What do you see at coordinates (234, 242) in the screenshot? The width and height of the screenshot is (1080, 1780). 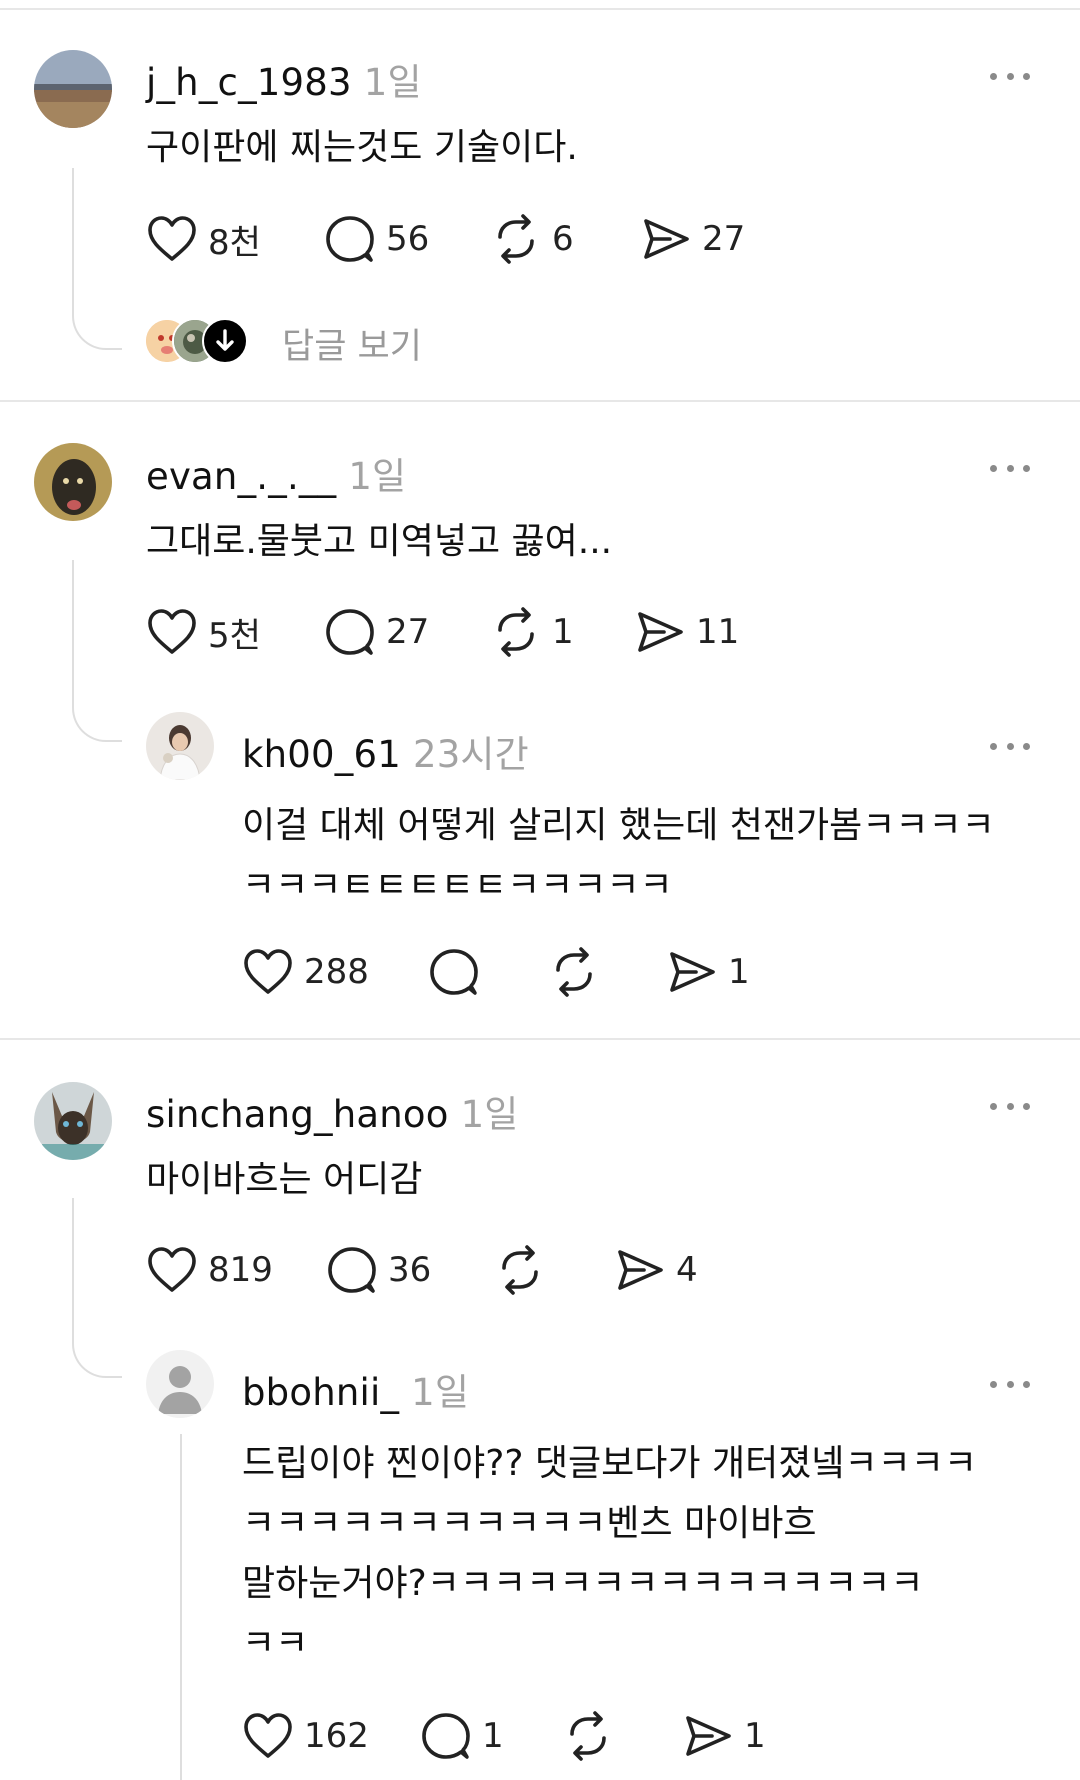 I see `like-count: 8천` at bounding box center [234, 242].